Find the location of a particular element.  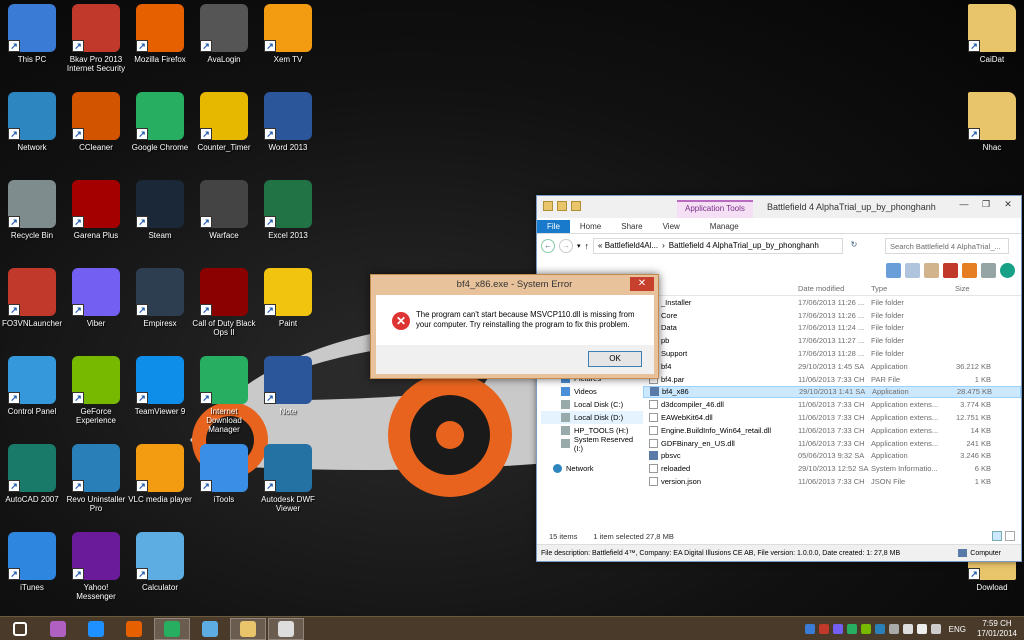

desktop-icon: ↗ AvaLogin is located at coordinates (224, 34).